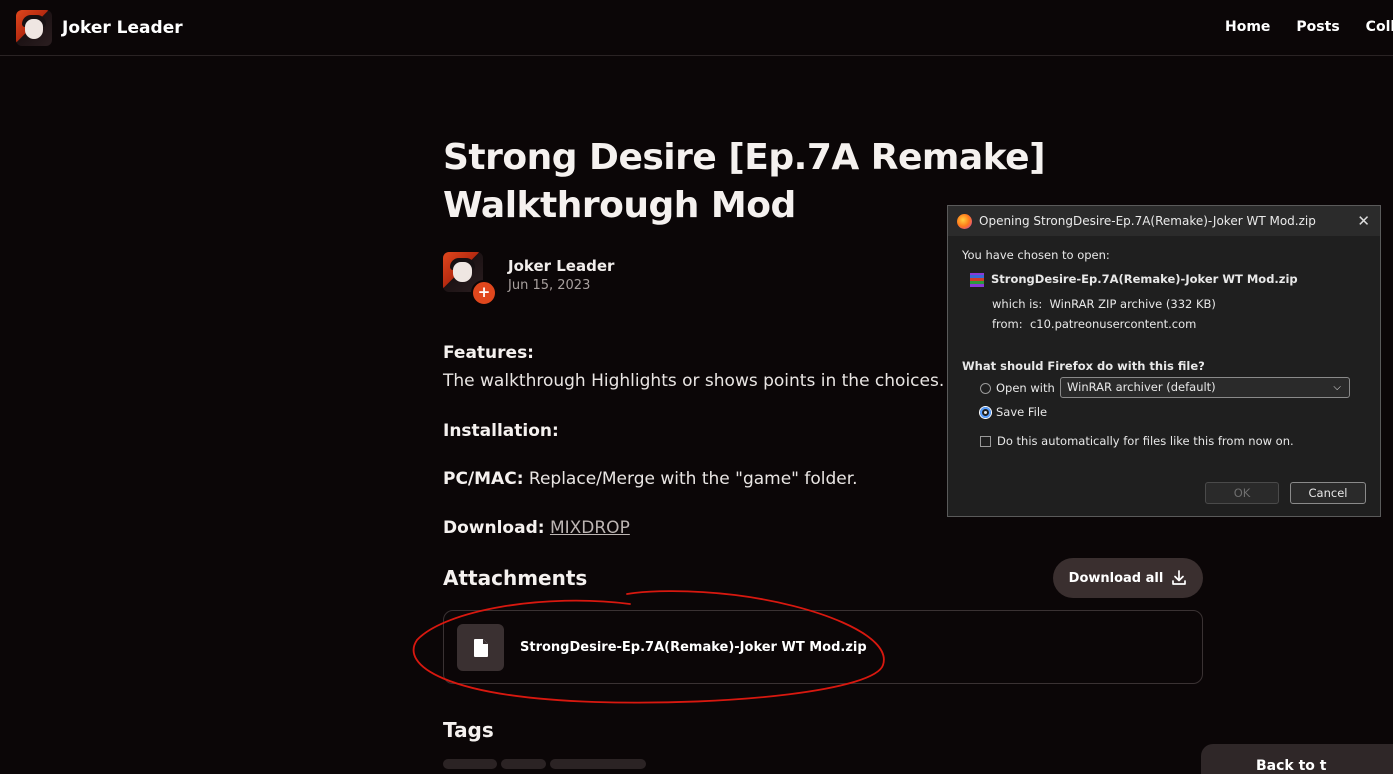  What do you see at coordinates (501, 431) in the screenshot?
I see `installation-label: Installation:` at bounding box center [501, 431].